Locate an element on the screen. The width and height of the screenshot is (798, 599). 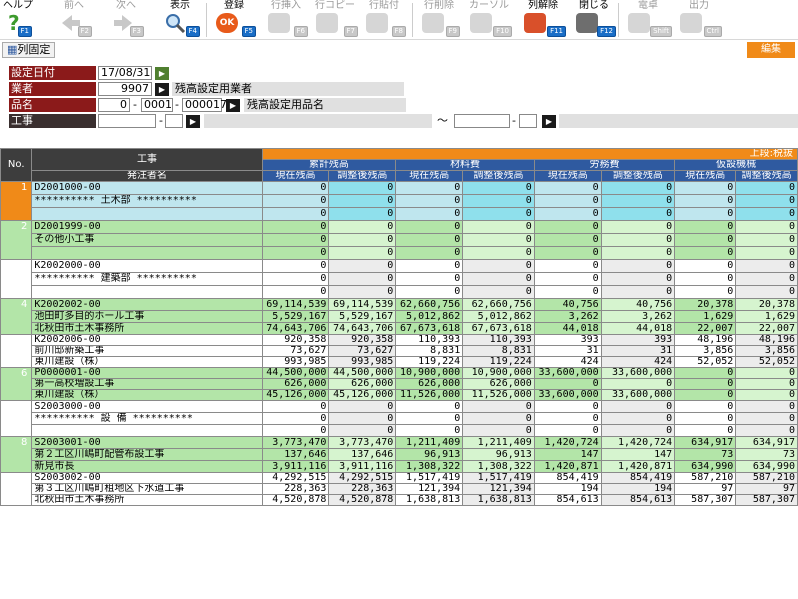
table-row: 7 S2003000-00 0 0 0 0 0 0 0 0 is located at coordinates (399, 418).